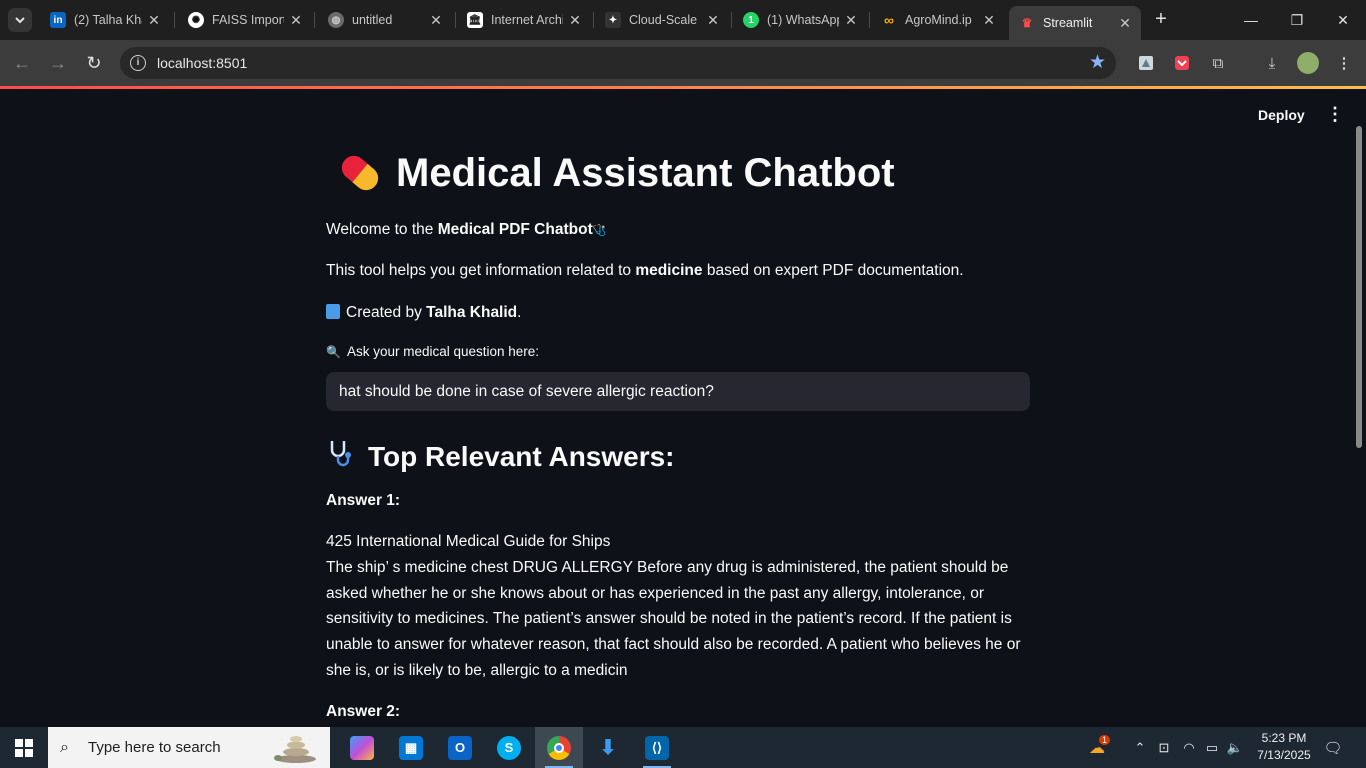  What do you see at coordinates (521, 456) in the screenshot?
I see `answers-heading-text: Top Relevant Answers:` at bounding box center [521, 456].